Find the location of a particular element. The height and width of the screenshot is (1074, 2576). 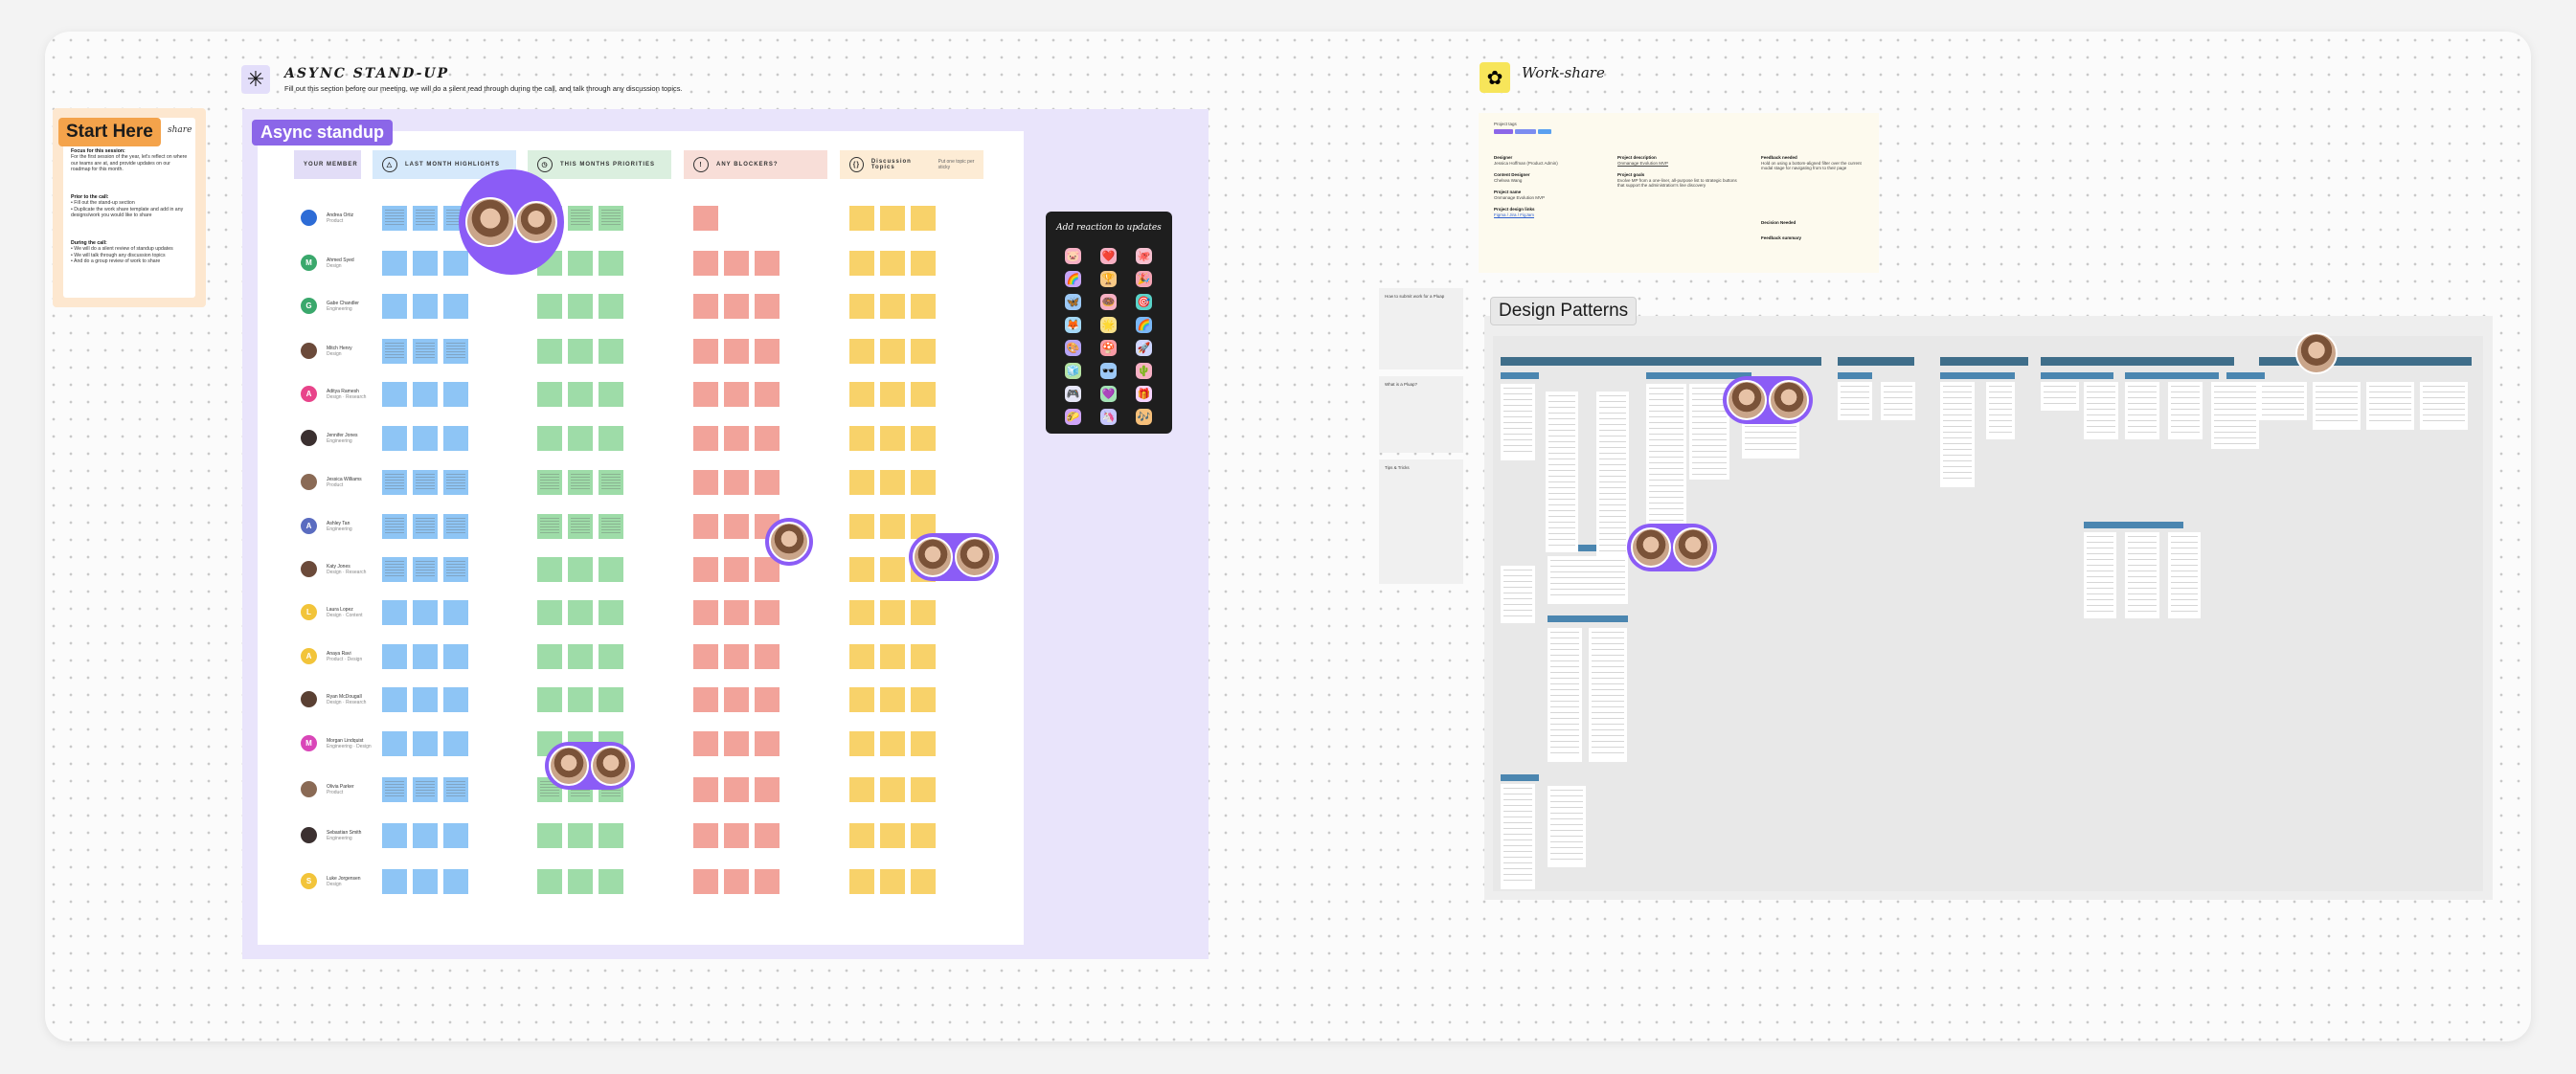

async-standup-title: ASYNC STAND-UP is located at coordinates (366, 73).